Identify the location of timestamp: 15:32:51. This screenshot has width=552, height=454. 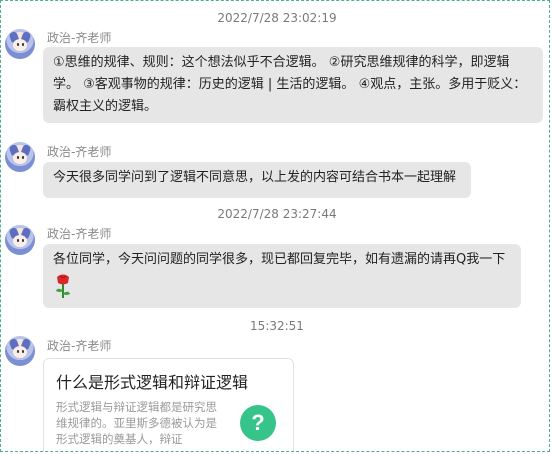
(277, 326).